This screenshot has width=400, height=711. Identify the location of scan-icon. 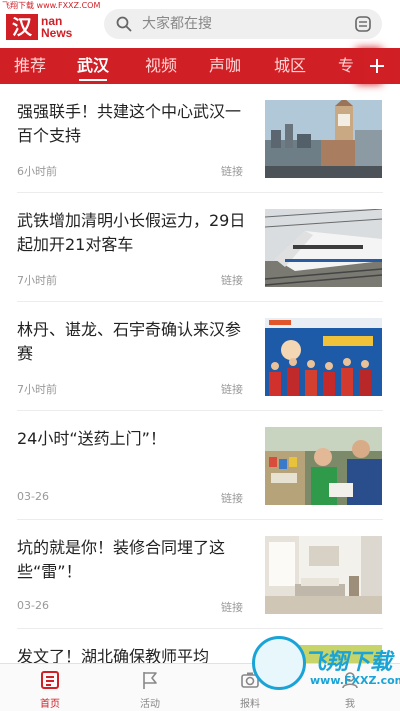
(363, 24).